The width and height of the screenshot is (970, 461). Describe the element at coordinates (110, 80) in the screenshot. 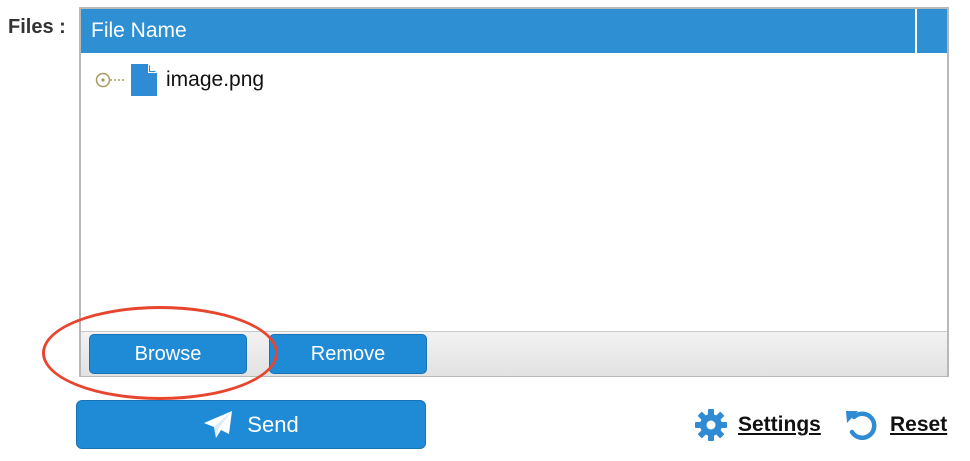

I see `tree-node-icon` at that location.